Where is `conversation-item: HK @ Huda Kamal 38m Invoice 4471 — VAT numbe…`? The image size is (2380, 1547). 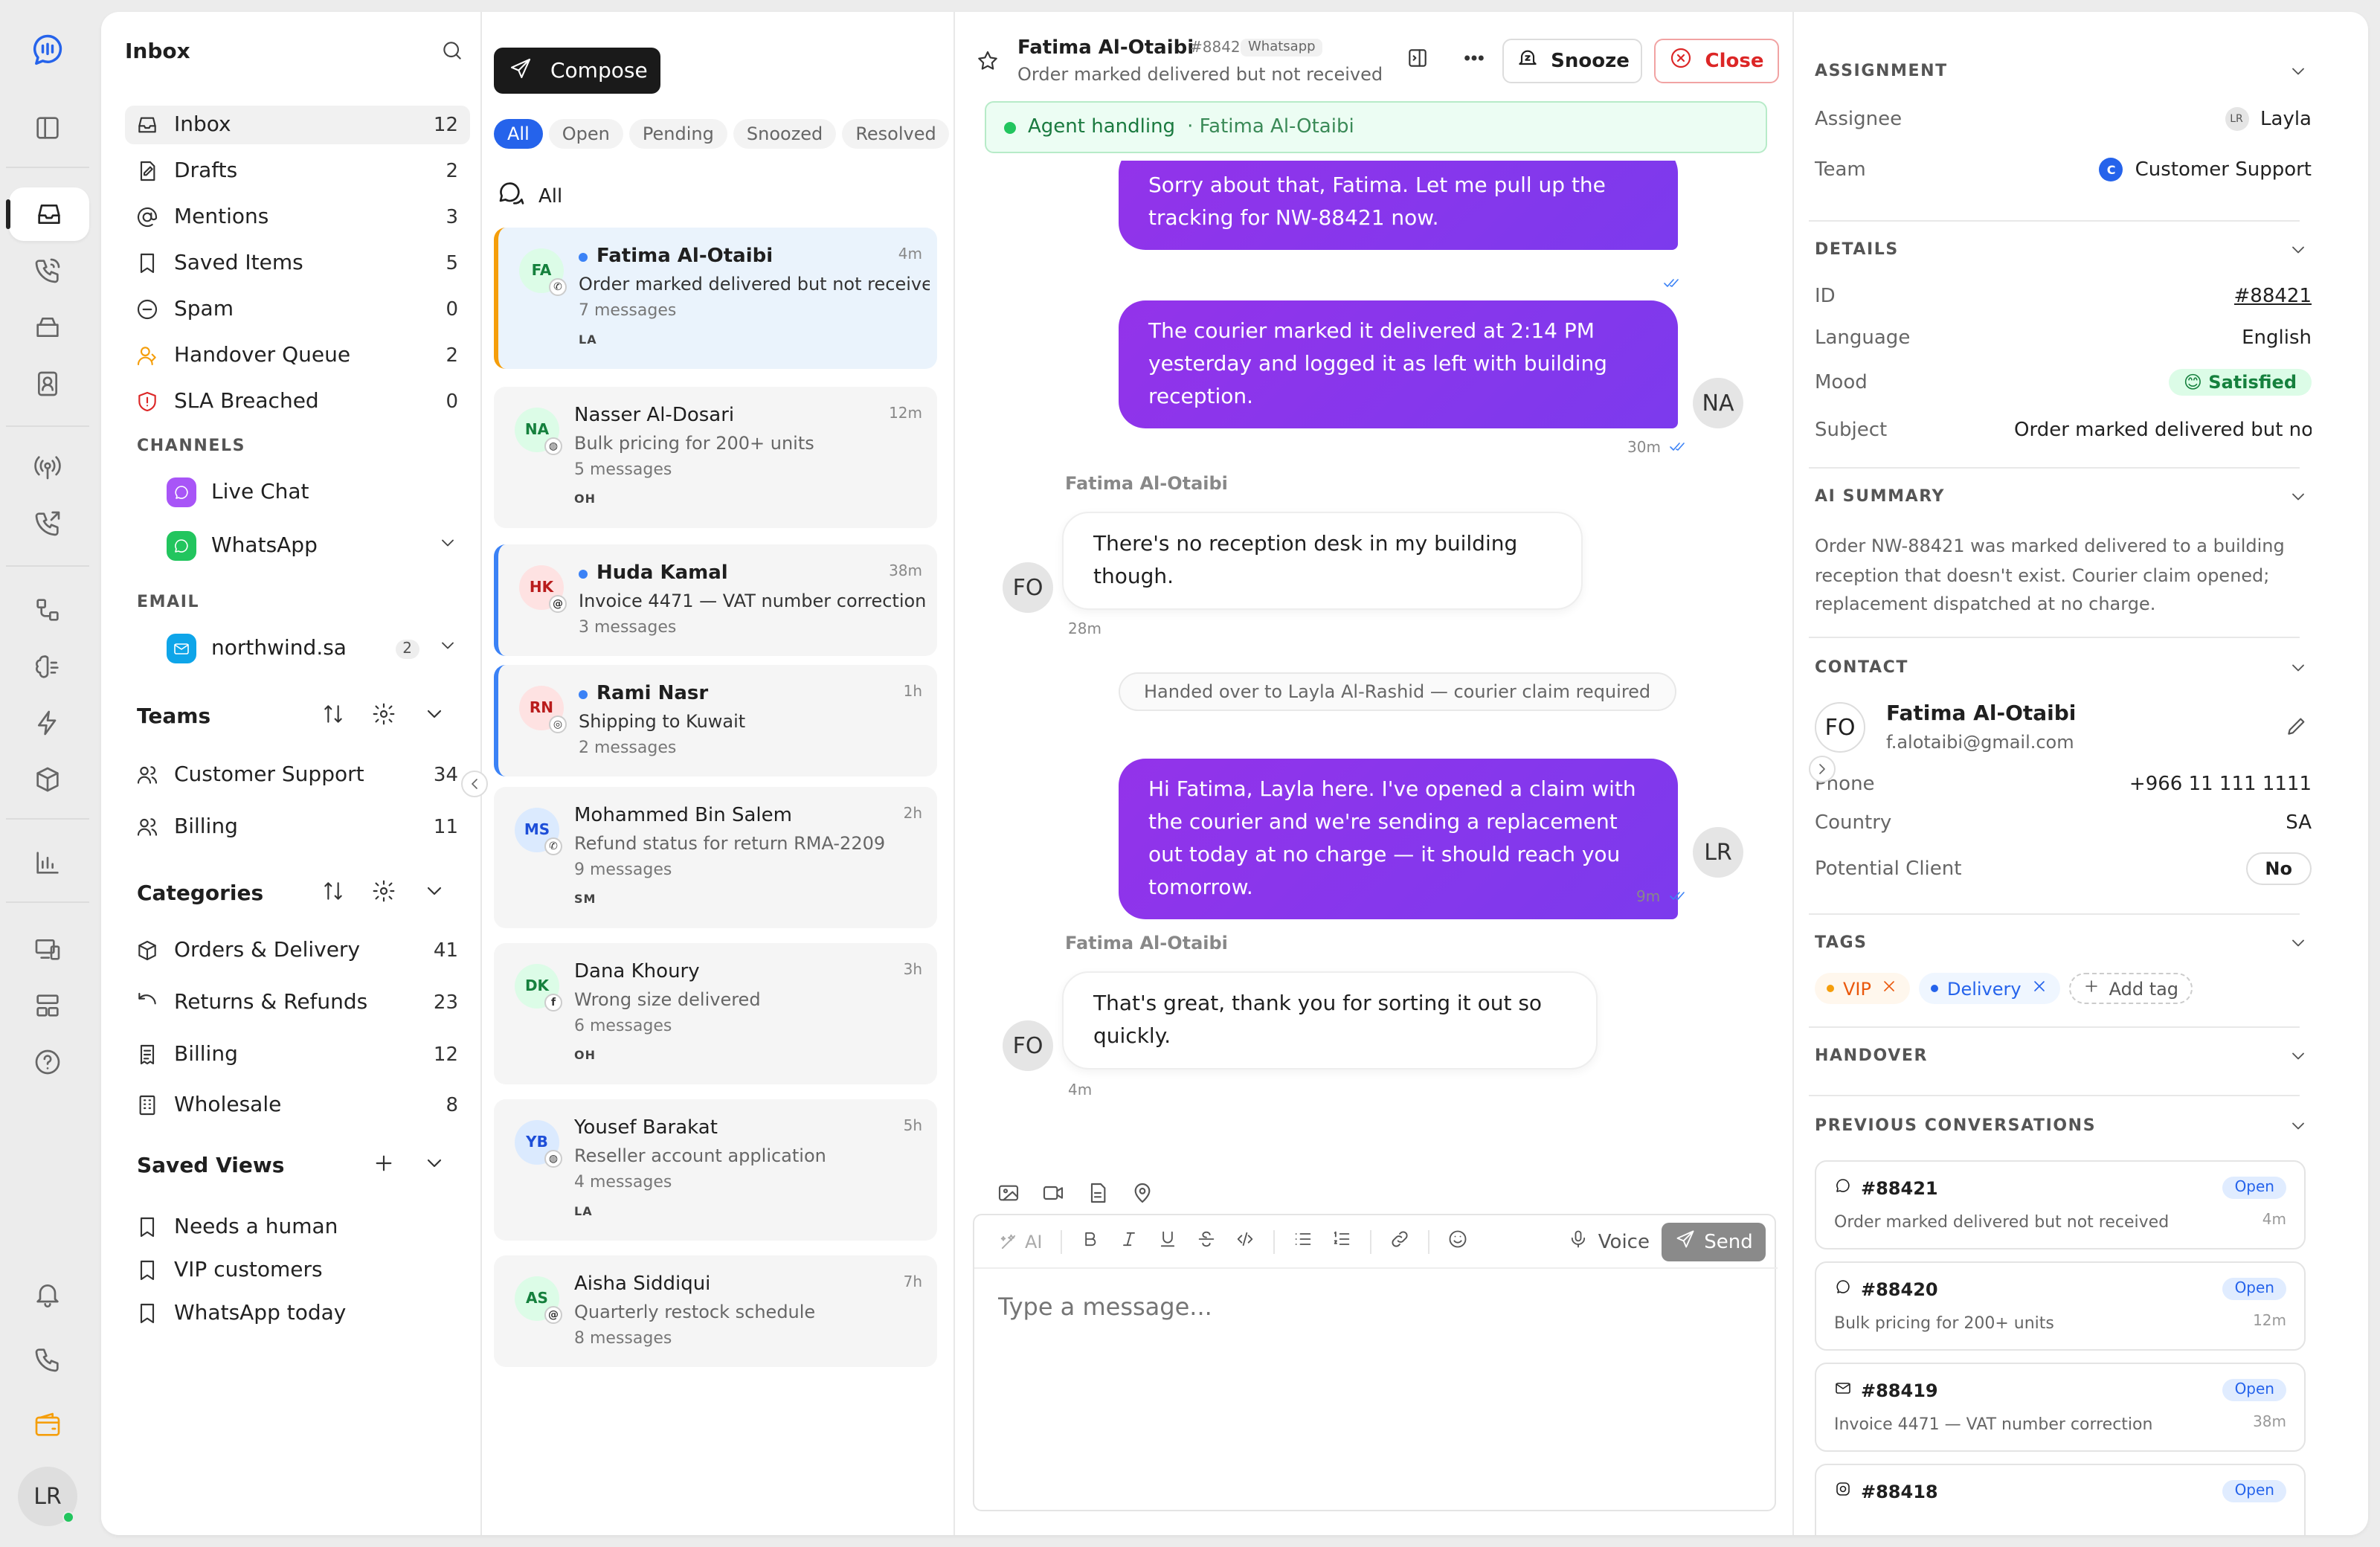 conversation-item: HK @ Huda Kamal 38m Invoice 4471 — VAT numbe… is located at coordinates (716, 600).